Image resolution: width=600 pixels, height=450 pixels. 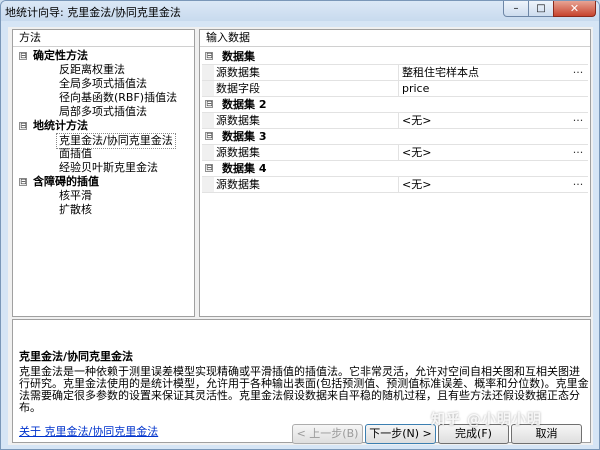 What do you see at coordinates (104, 196) in the screenshot?
I see `tree-item: 核平滑` at bounding box center [104, 196].